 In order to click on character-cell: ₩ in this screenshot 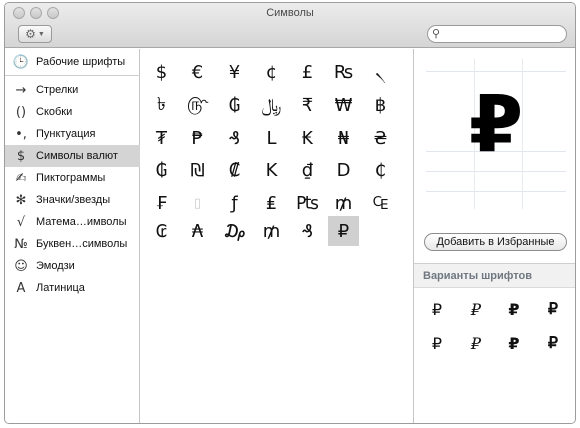, I will do `click(343, 105)`.